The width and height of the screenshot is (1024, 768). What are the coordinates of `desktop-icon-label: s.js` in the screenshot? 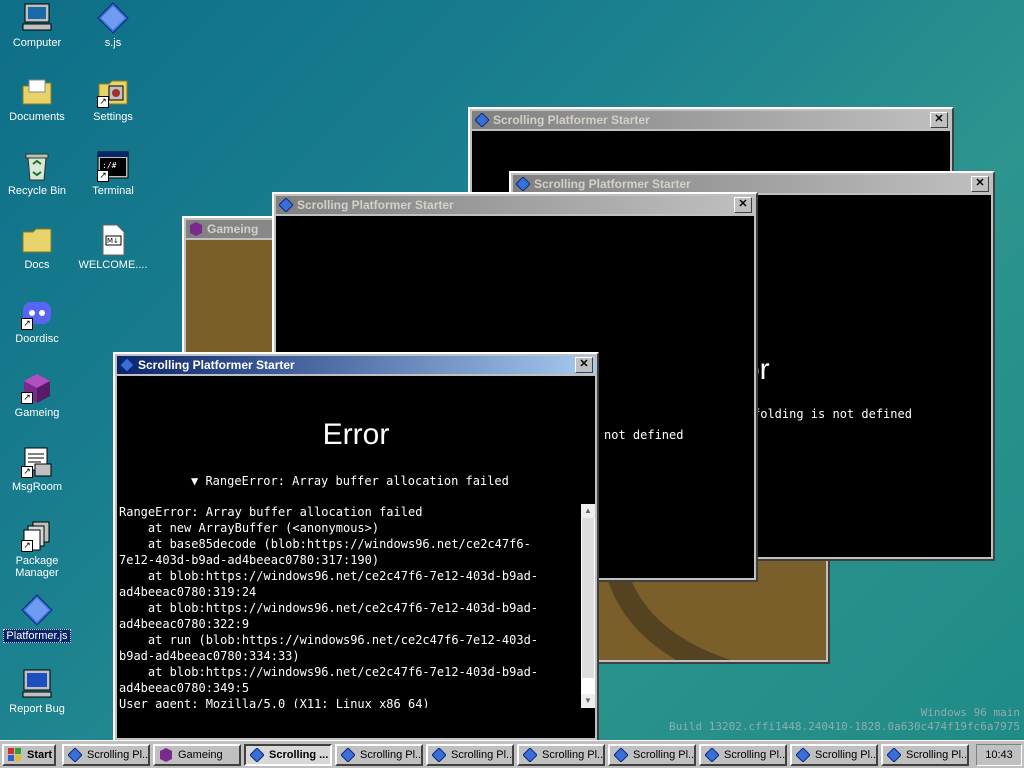 It's located at (113, 43).